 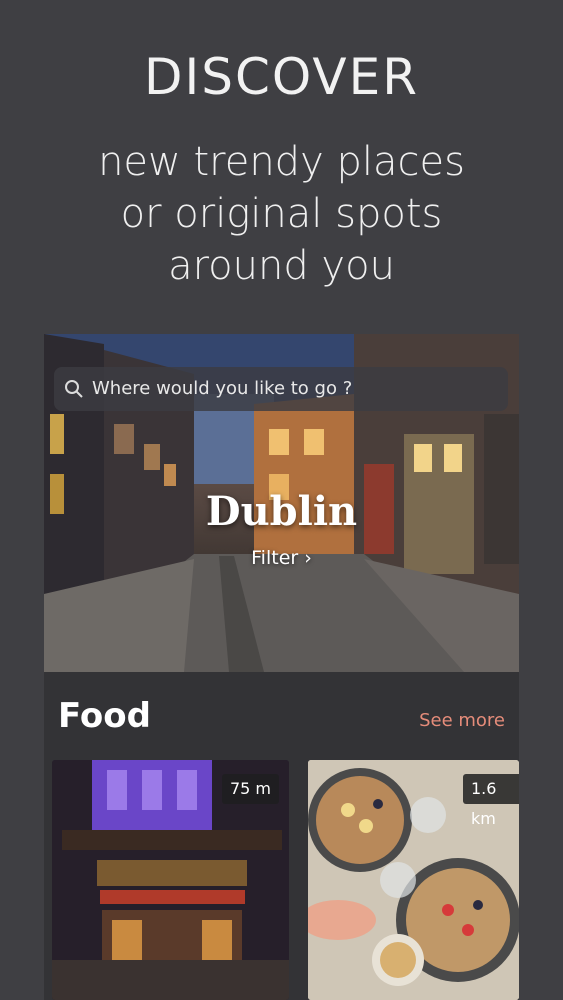 What do you see at coordinates (462, 720) in the screenshot?
I see `see-more-link: See more` at bounding box center [462, 720].